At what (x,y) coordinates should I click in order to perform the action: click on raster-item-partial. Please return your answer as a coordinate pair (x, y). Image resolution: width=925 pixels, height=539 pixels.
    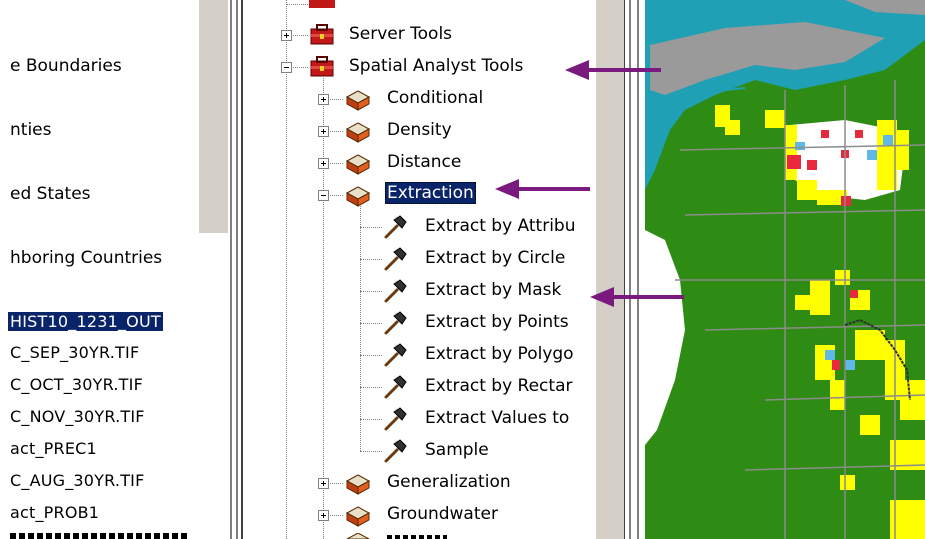
    Looking at the image, I should click on (100, 536).